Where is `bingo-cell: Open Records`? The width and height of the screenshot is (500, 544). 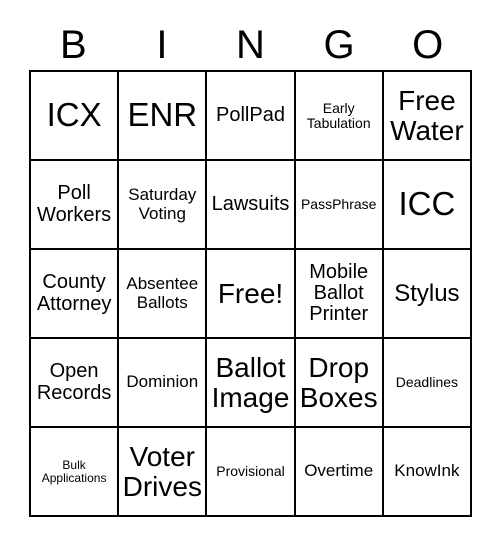
bingo-cell: Open Records is located at coordinates (75, 383).